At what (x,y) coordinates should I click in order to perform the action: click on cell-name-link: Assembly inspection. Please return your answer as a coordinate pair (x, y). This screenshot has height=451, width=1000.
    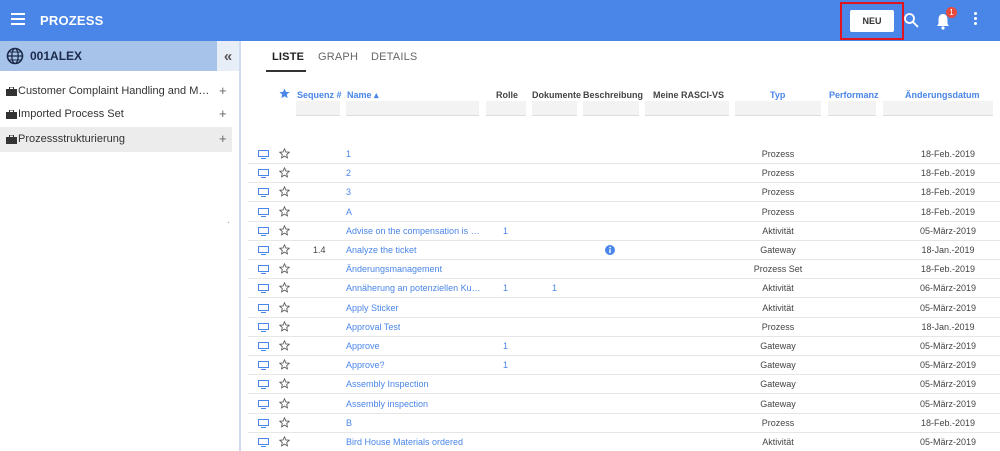
    Looking at the image, I should click on (387, 404).